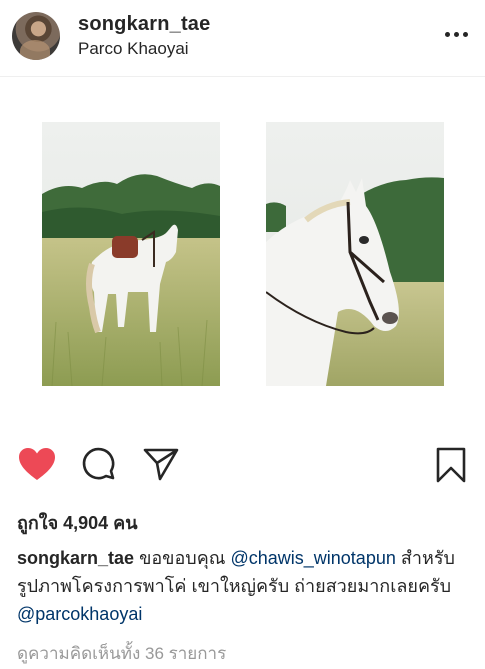 The width and height of the screenshot is (485, 669). What do you see at coordinates (36, 36) in the screenshot?
I see `avatar` at bounding box center [36, 36].